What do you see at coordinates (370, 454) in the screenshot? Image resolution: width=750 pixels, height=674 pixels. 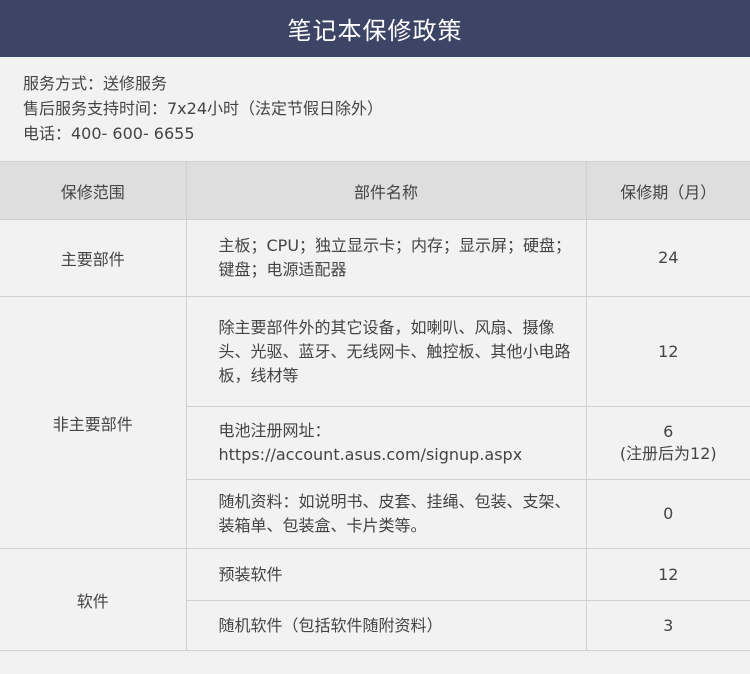 I see `battery-url: https://account.asus.com/signup.aspx` at bounding box center [370, 454].